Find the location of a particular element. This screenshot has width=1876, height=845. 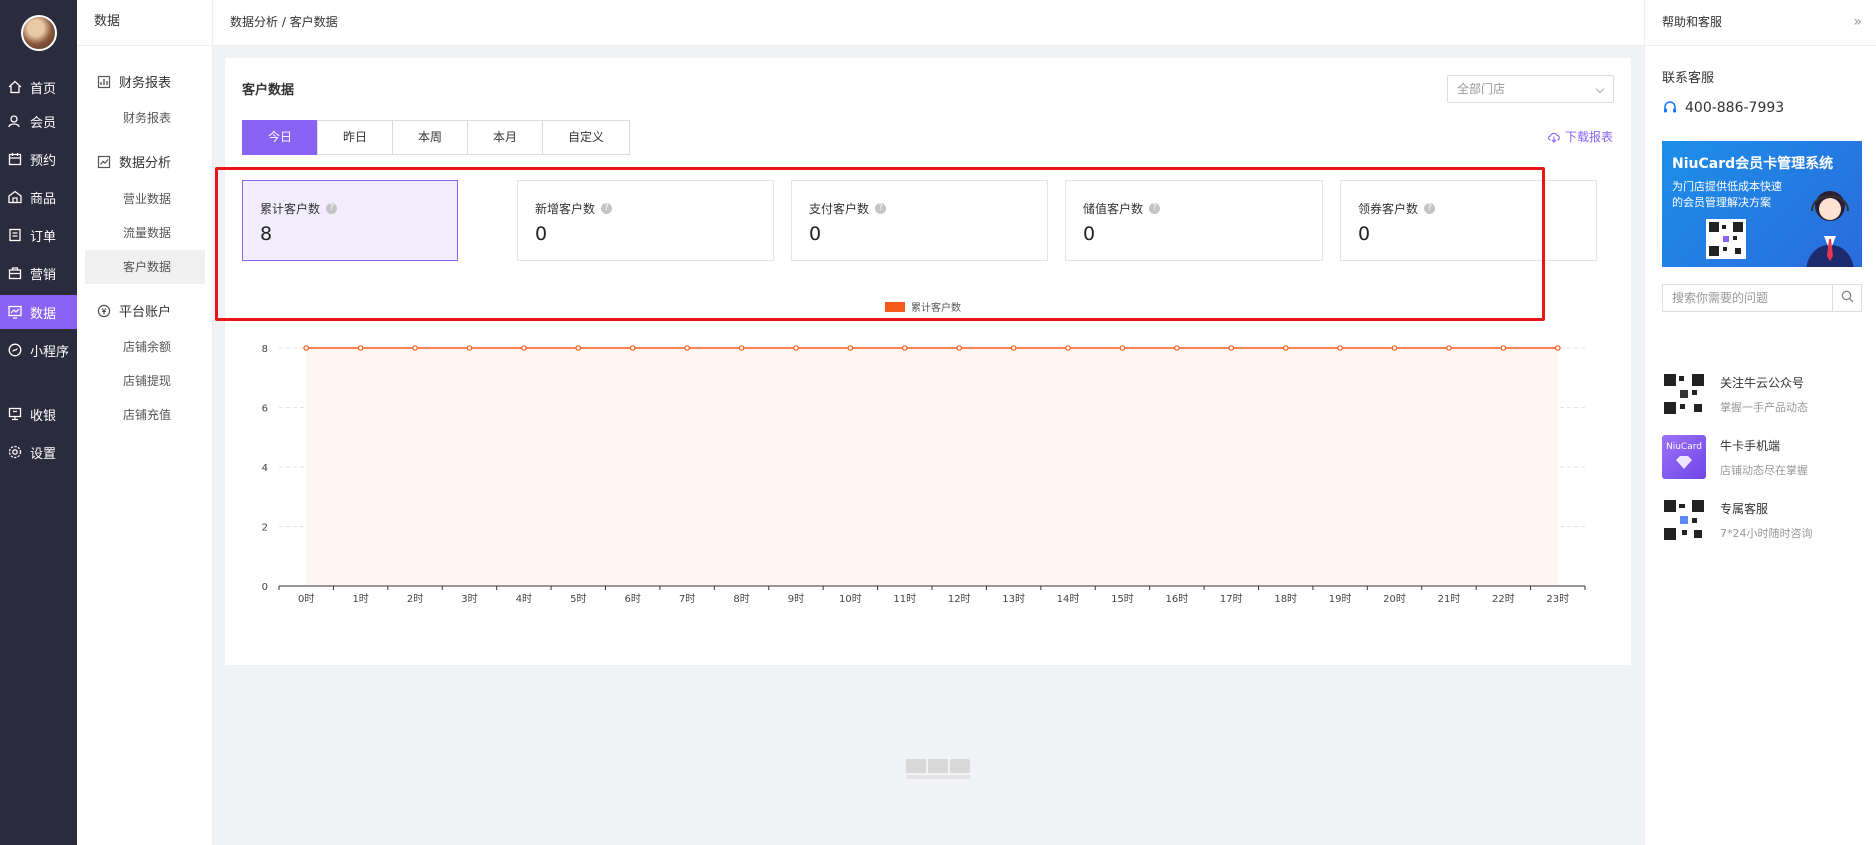

x-tick-label: 23时 is located at coordinates (1557, 599).